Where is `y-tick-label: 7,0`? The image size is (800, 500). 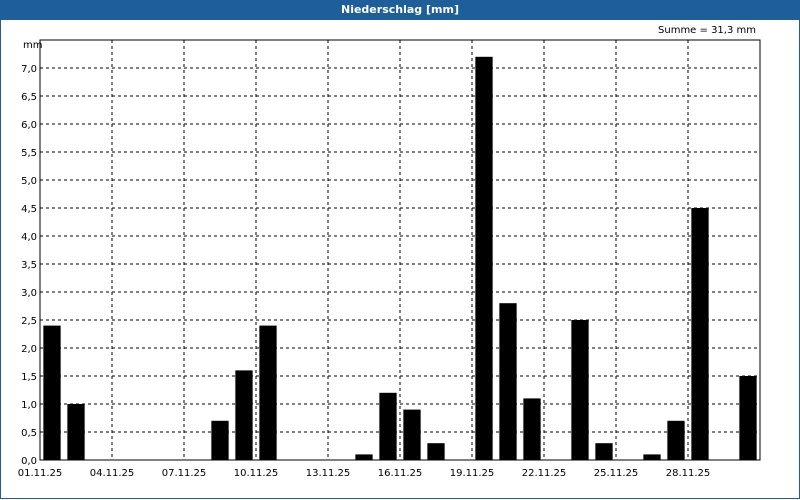 y-tick-label: 7,0 is located at coordinates (29, 69).